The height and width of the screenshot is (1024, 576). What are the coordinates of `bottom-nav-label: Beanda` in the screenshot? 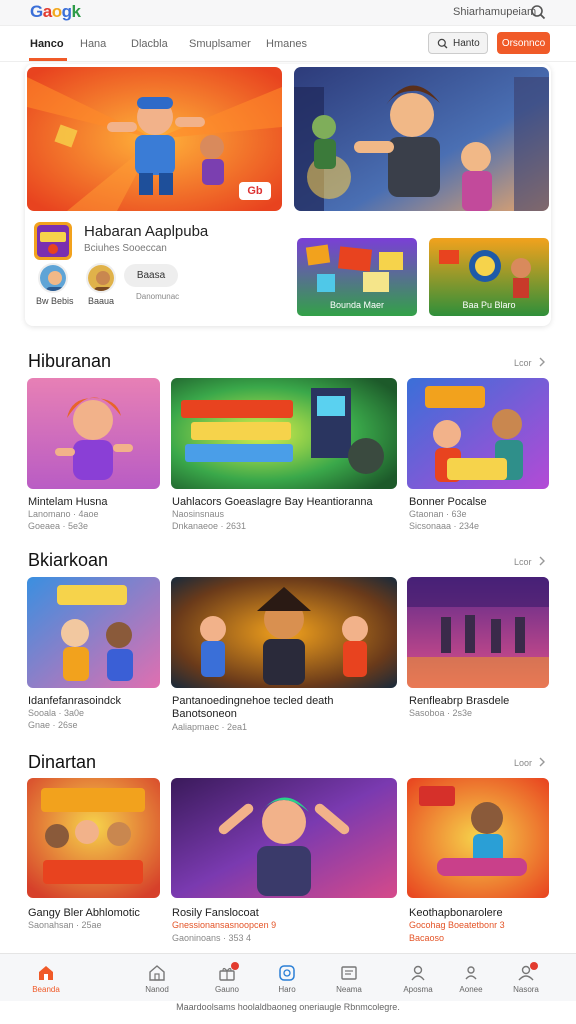 It's located at (46, 989).